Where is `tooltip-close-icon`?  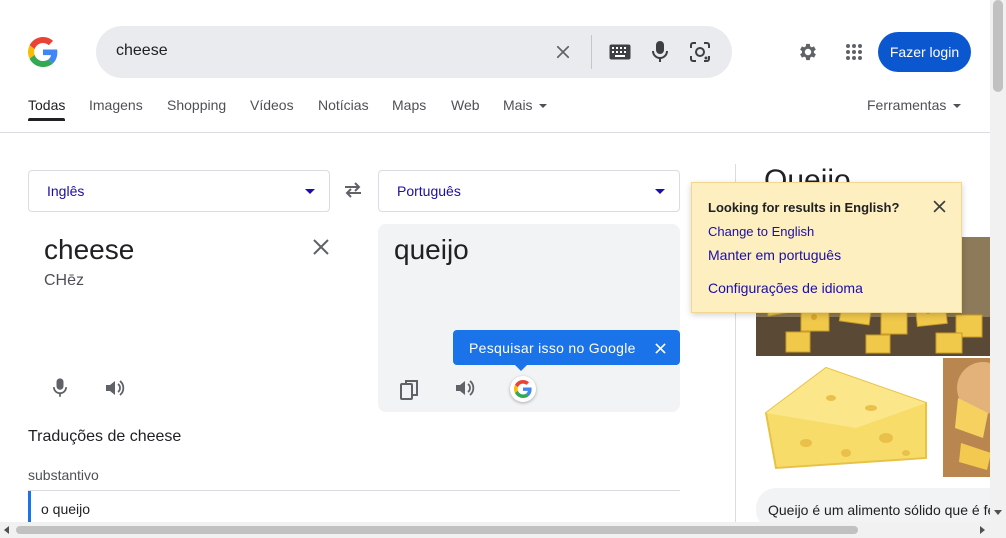 tooltip-close-icon is located at coordinates (660, 348).